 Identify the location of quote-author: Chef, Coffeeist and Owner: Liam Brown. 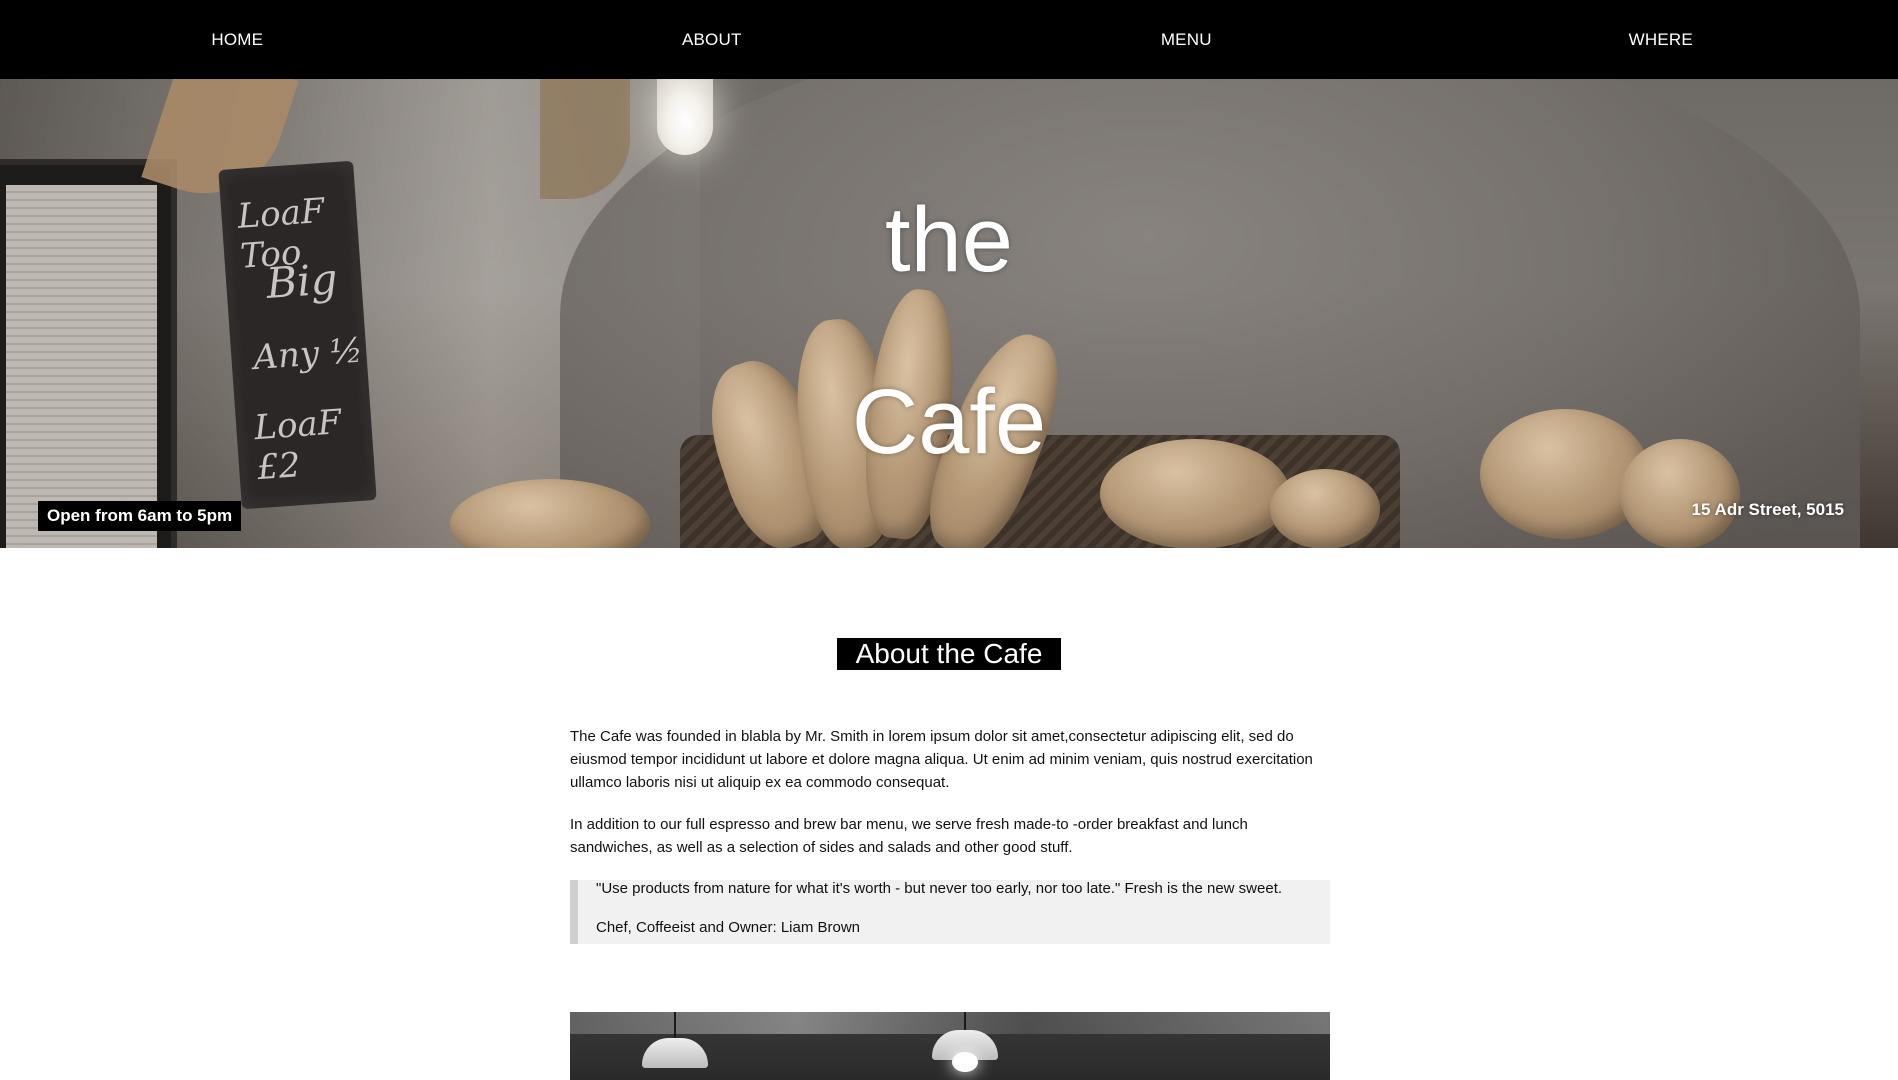
(728, 927).